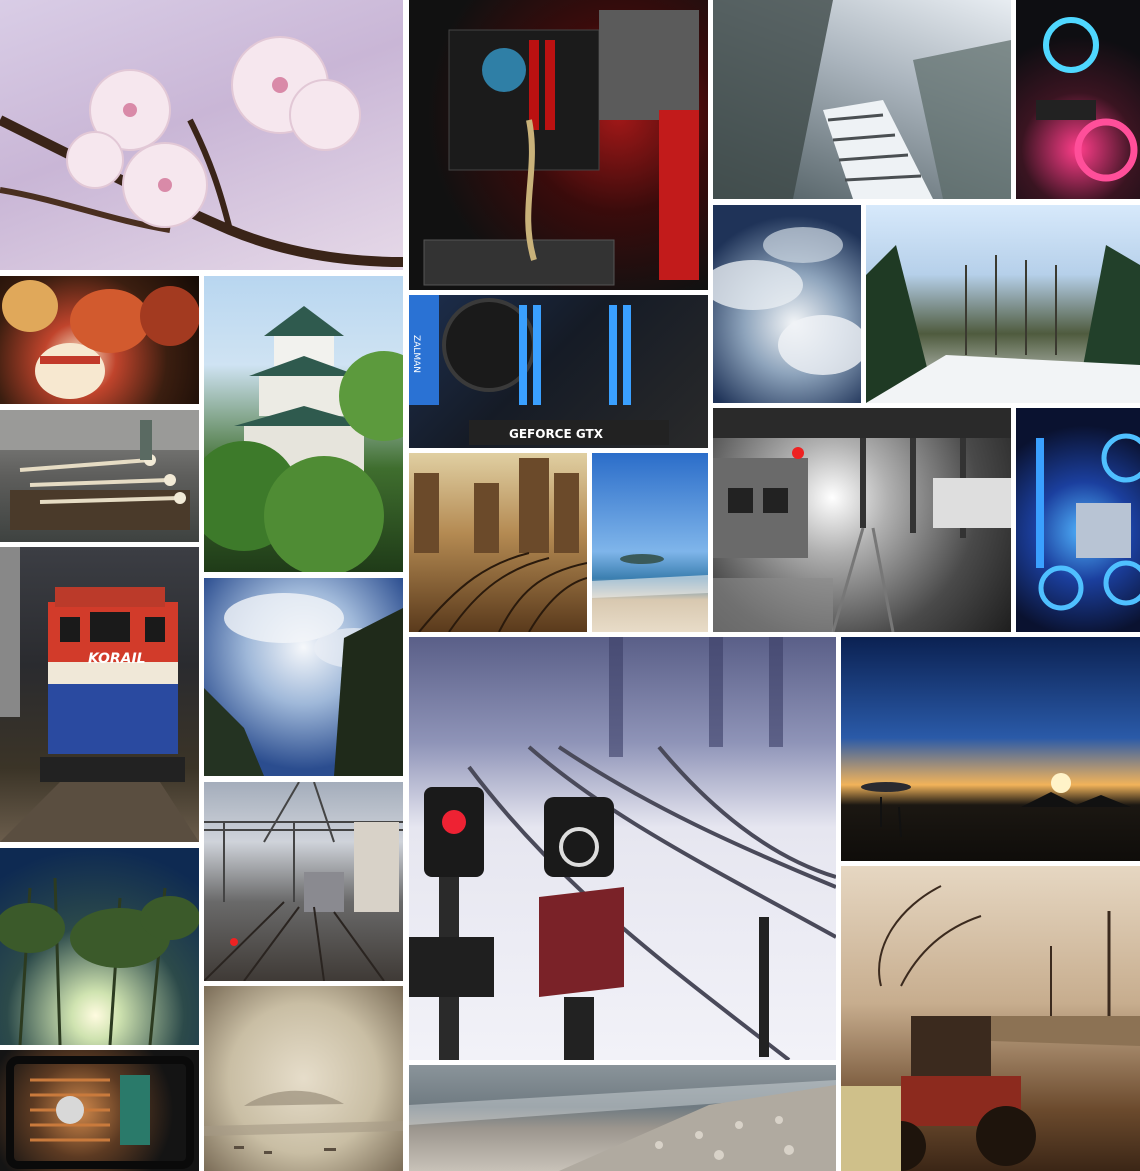 This screenshot has height=1171, width=1140. I want to click on photo-snowy-stairs, so click(862, 99).